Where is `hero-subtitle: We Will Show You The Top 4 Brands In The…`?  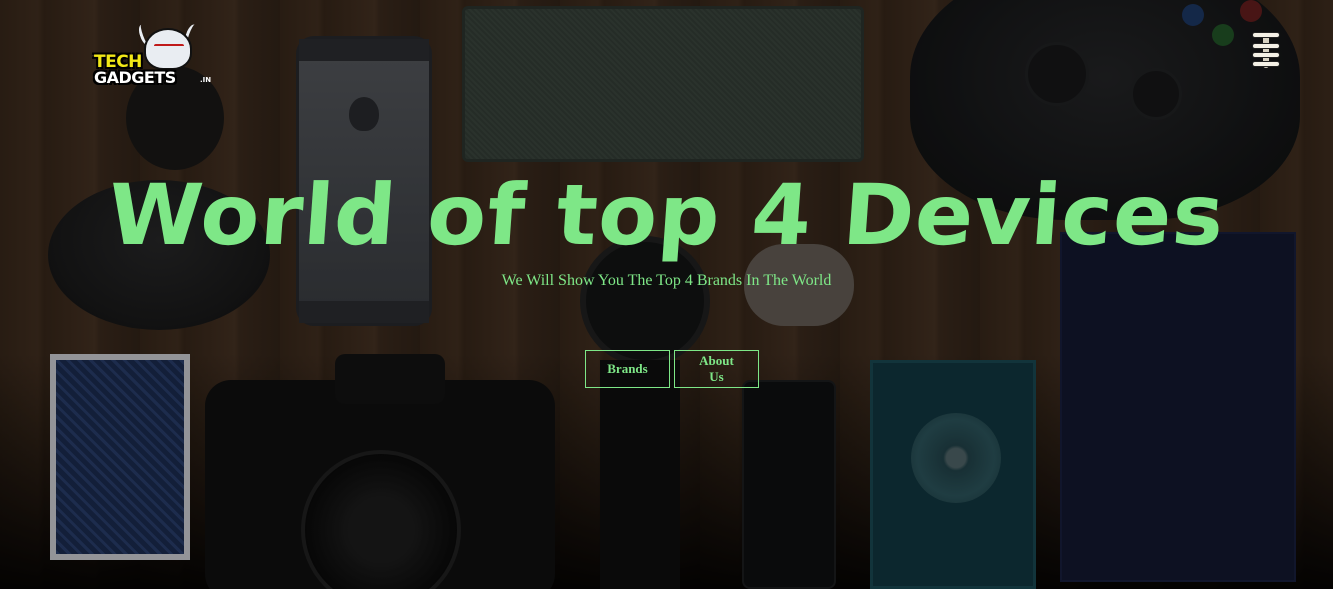
hero-subtitle: We Will Show You The Top 4 Brands In The… is located at coordinates (666, 280).